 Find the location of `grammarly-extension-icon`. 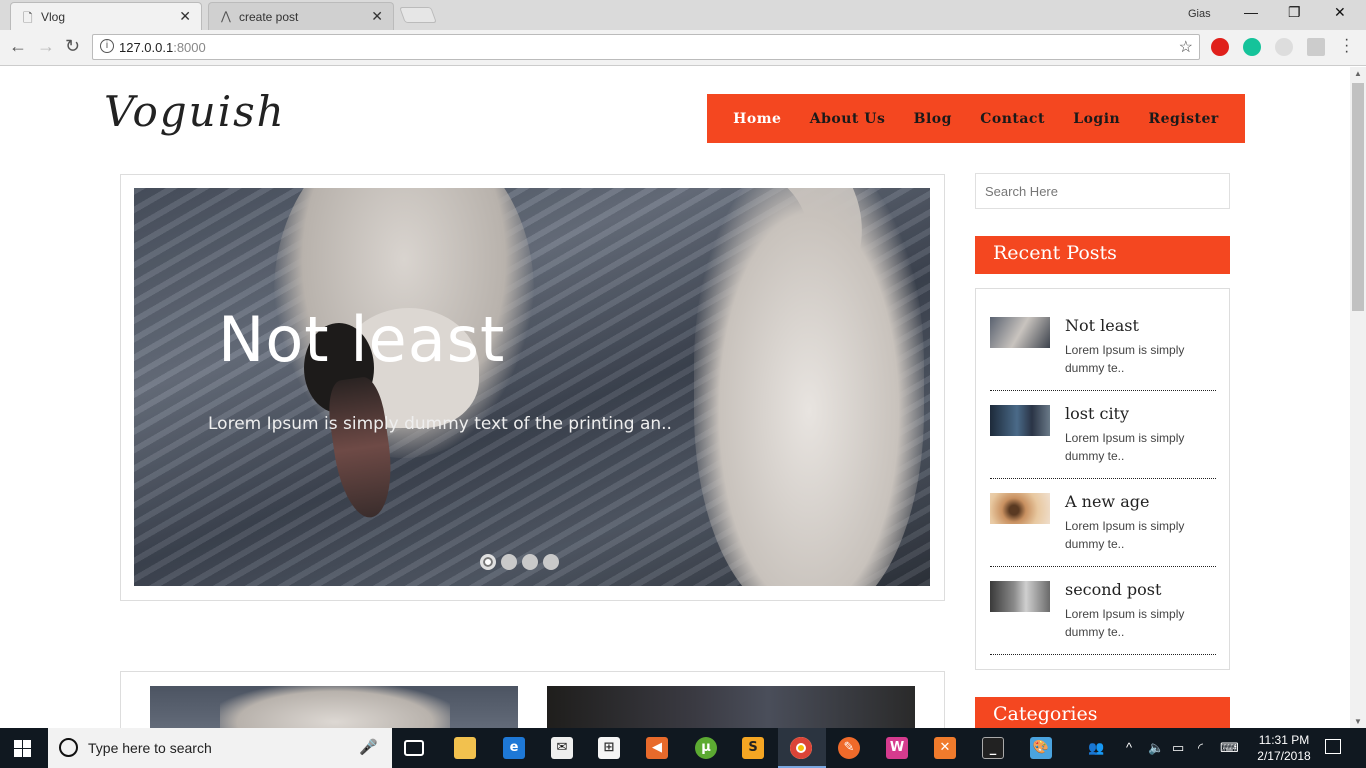

grammarly-extension-icon is located at coordinates (1252, 47).